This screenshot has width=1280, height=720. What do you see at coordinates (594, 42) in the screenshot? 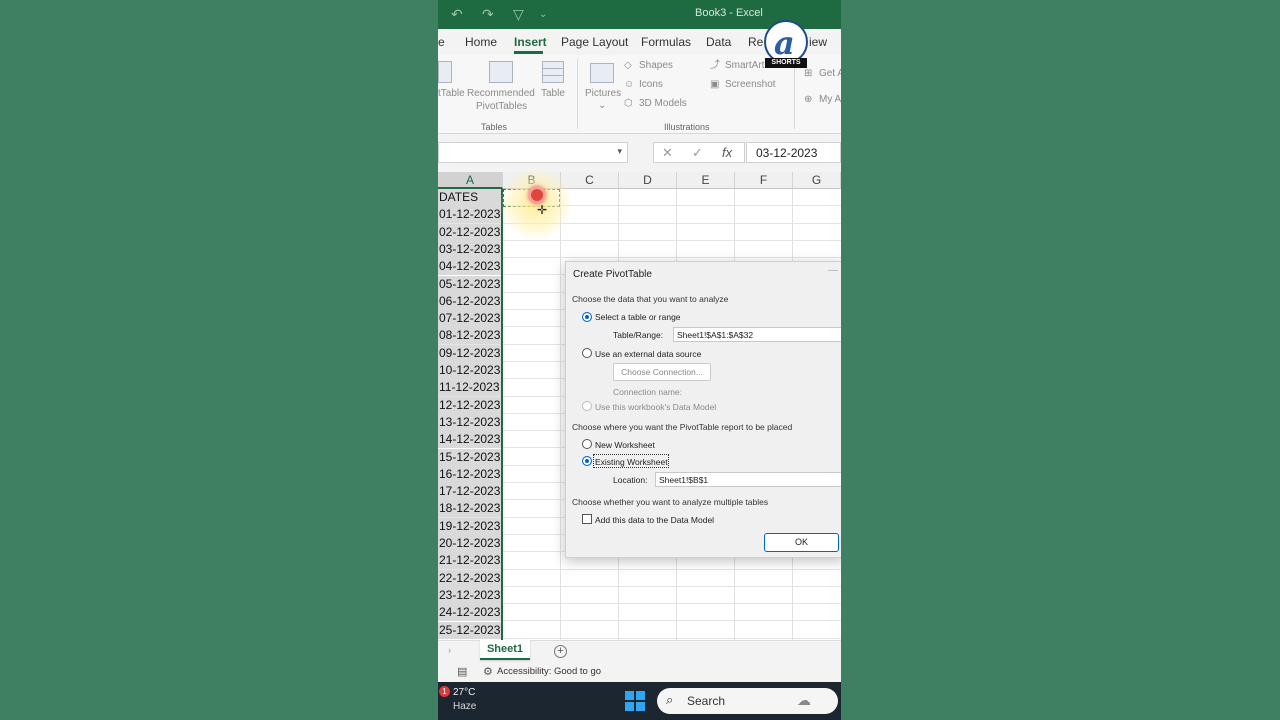
I see `tab-page-layout: Page Layout` at bounding box center [594, 42].